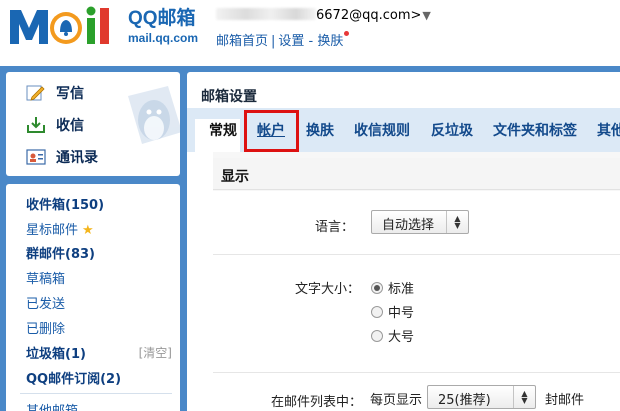  Describe the element at coordinates (317, 402) in the screenshot. I see `list-setting-label: 在邮件列表中：` at that location.